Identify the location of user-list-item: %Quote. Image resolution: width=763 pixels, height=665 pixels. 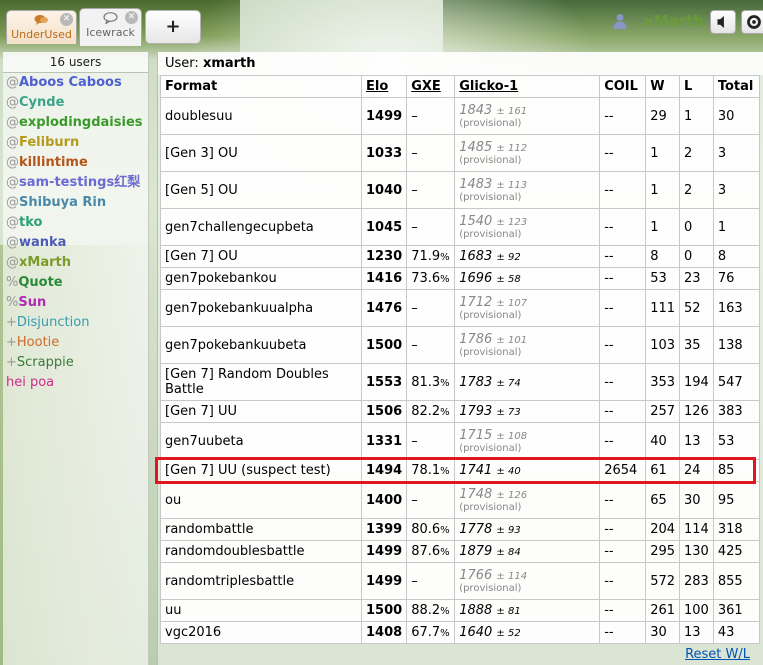
(75, 283).